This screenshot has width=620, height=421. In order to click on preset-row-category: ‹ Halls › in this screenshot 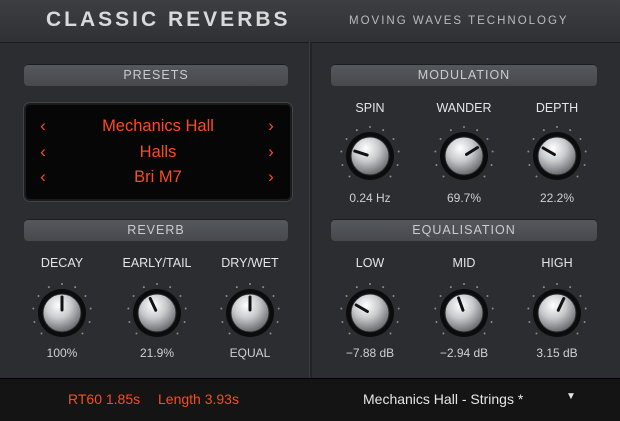, I will do `click(158, 152)`.